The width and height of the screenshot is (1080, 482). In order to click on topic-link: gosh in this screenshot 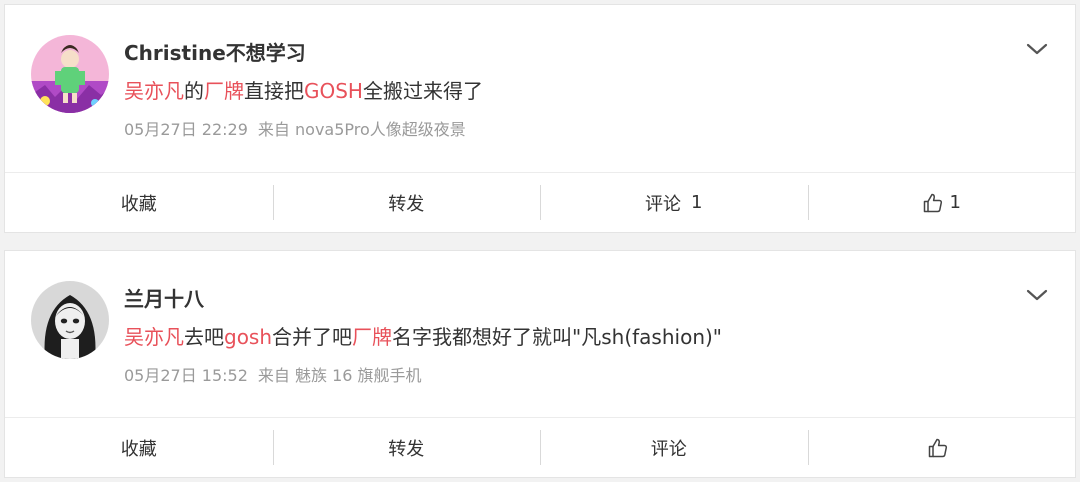, I will do `click(248, 337)`.